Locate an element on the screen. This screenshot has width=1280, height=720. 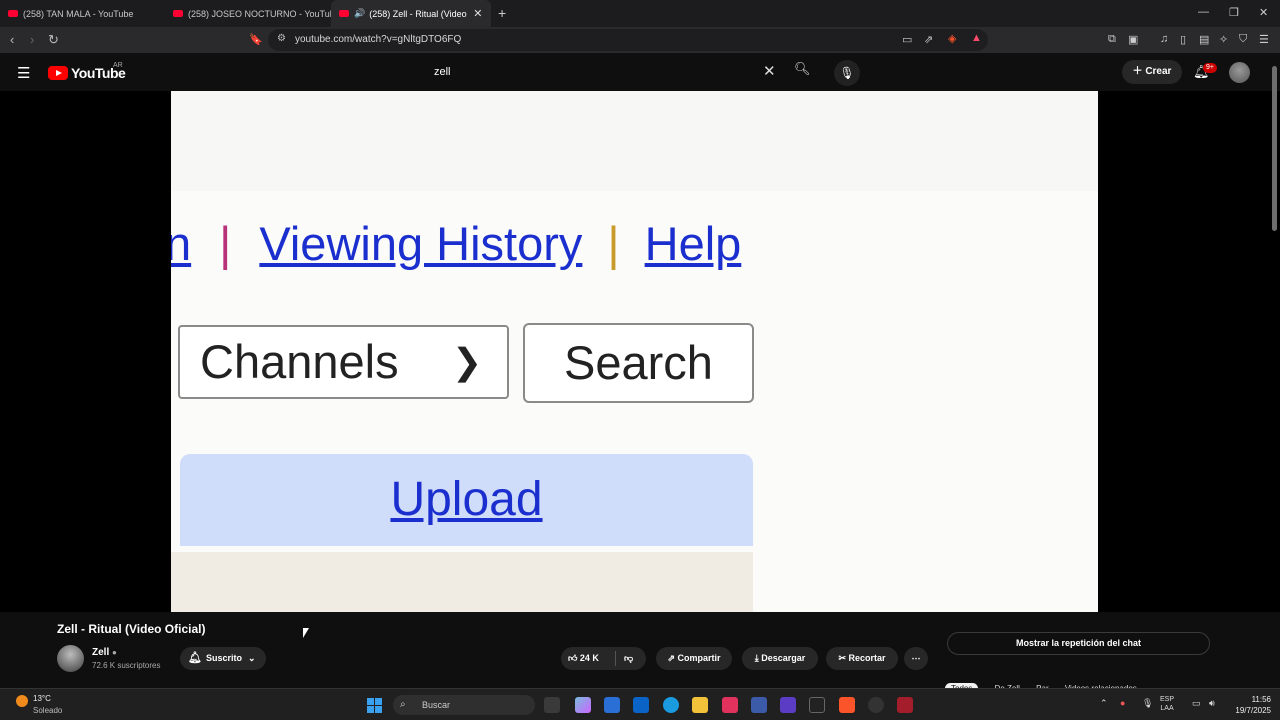
reading-list-icon: ▣ is located at coordinates (1133, 39).